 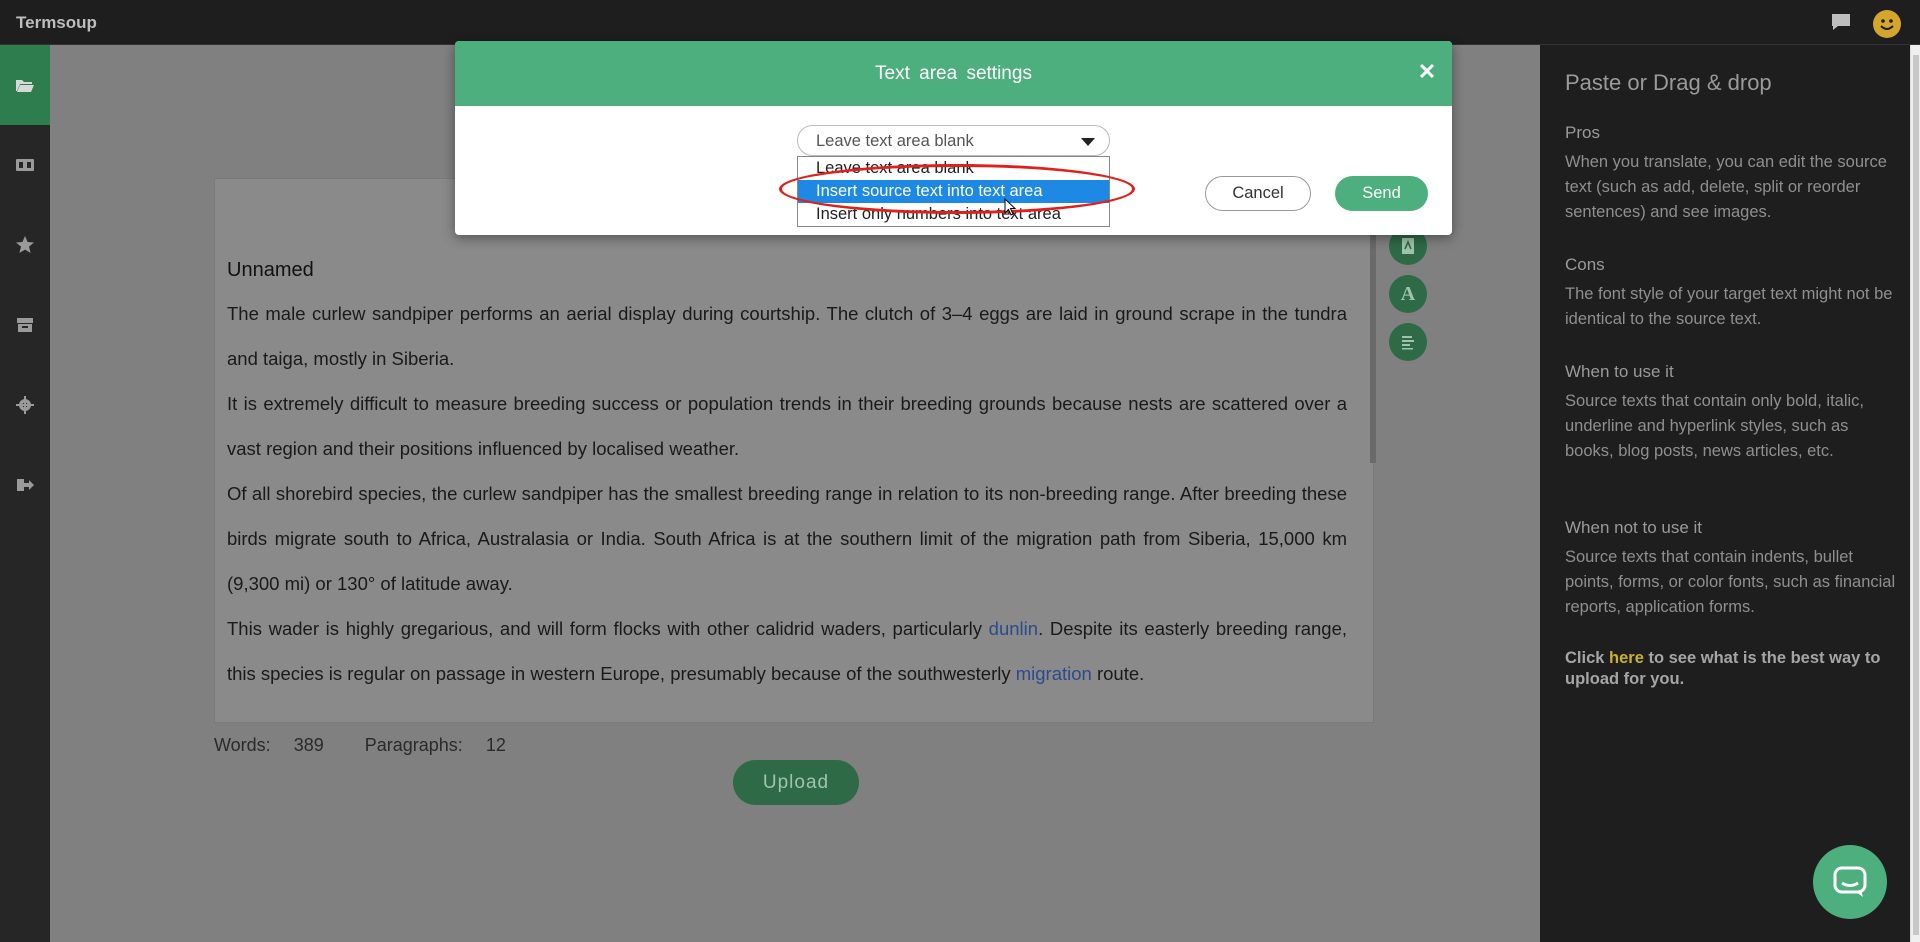 I want to click on hint-text: Click, so click(x=1587, y=658).